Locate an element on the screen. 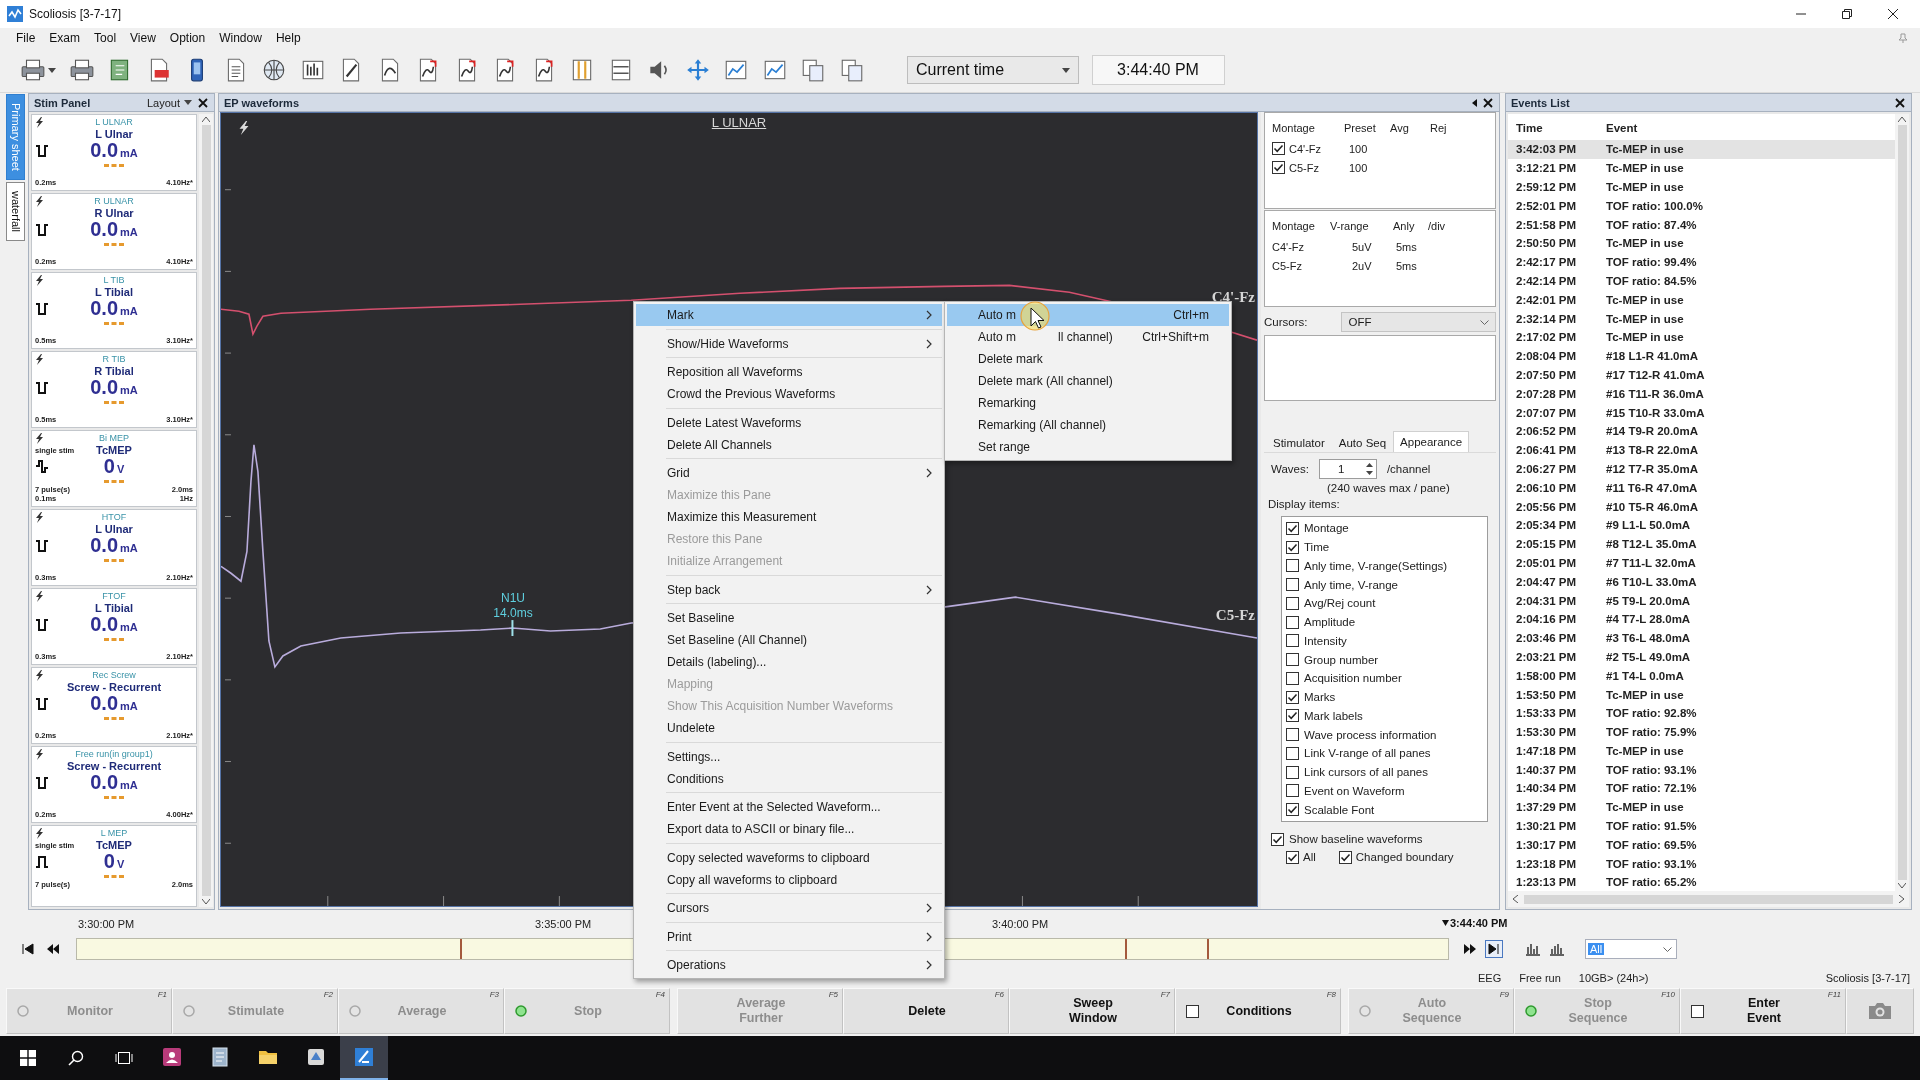  status-text: 10GB> (24h>) is located at coordinates (1613, 978).